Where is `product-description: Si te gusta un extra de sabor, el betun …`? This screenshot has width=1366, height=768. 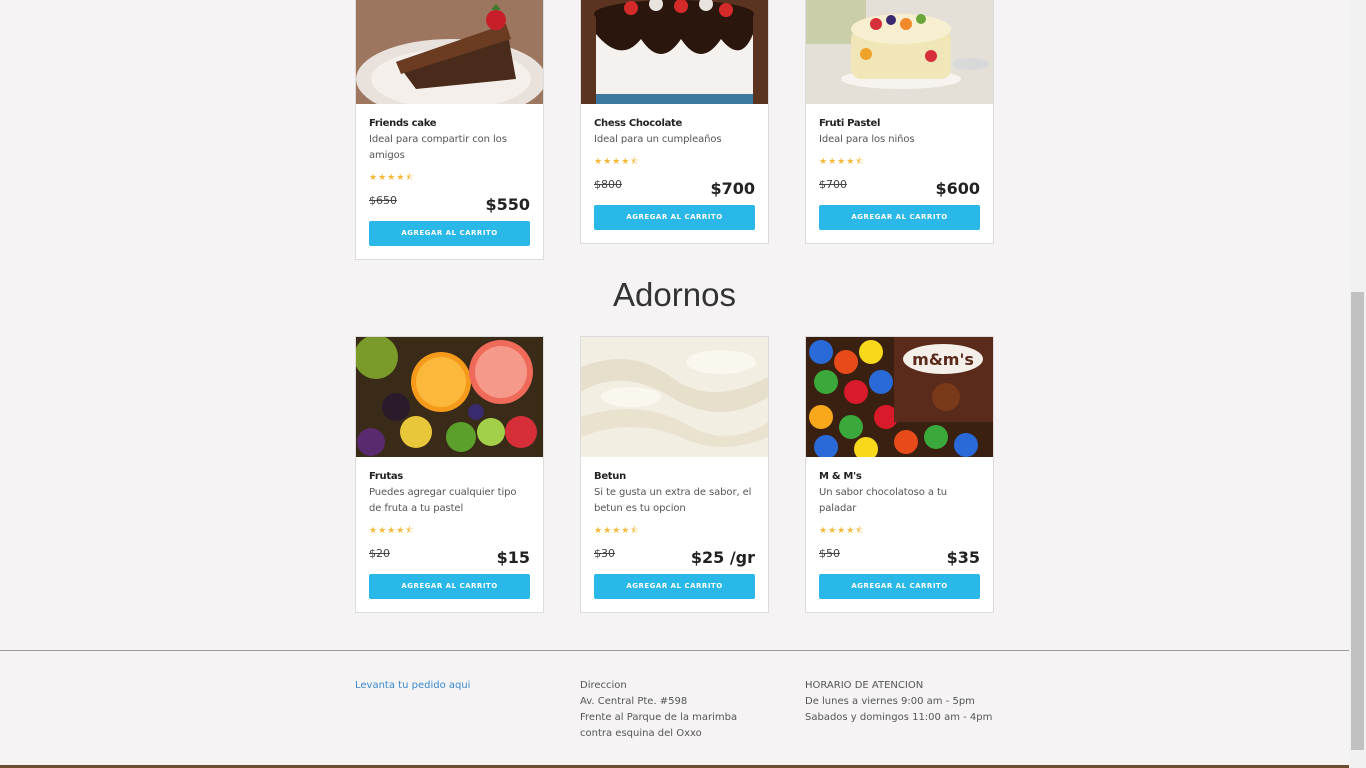
product-description: Si te gusta un extra de sabor, el betun … is located at coordinates (673, 500).